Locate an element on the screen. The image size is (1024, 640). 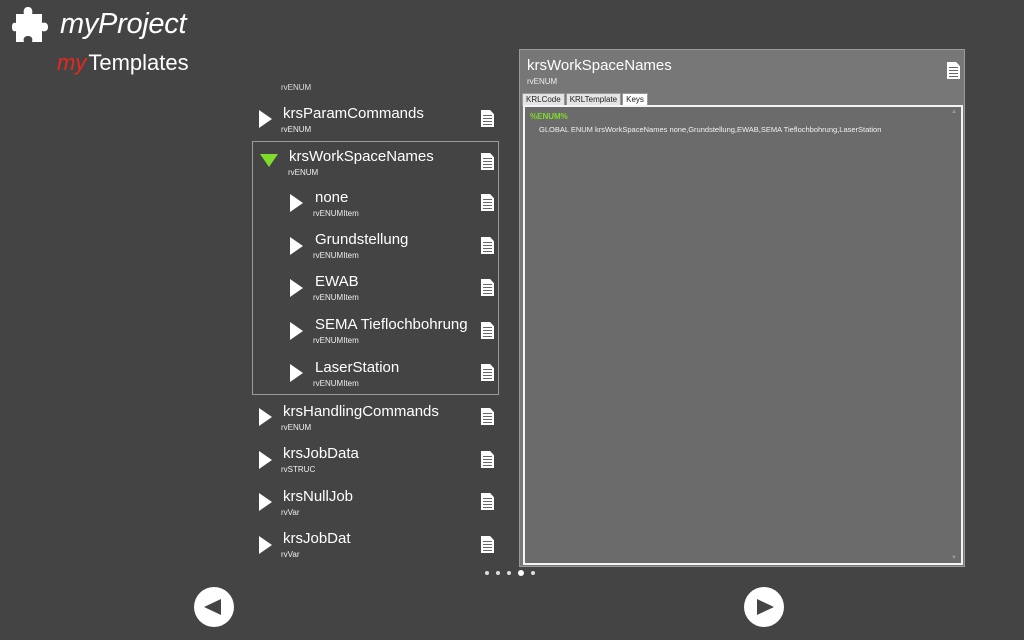
tree-item-name: krsJobDat is located at coordinates (317, 538).